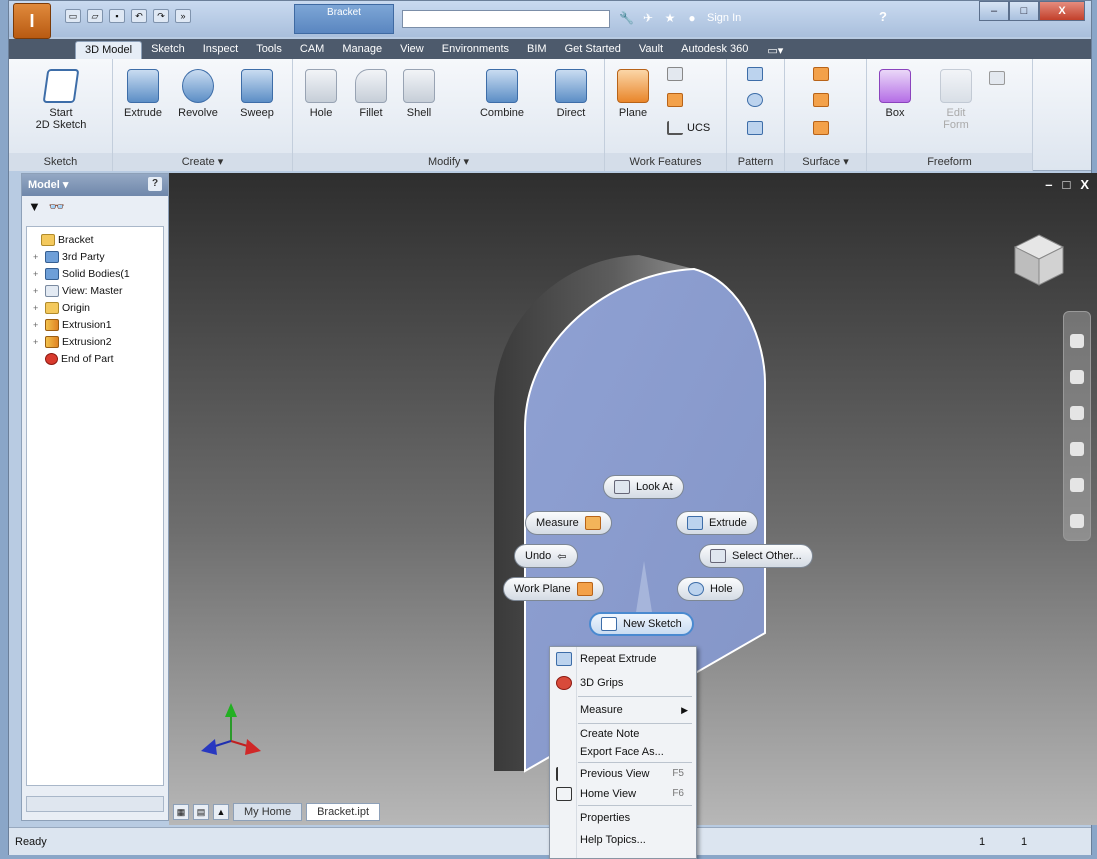  Describe the element at coordinates (34, 207) in the screenshot. I see `filter-icon: ▼` at that location.